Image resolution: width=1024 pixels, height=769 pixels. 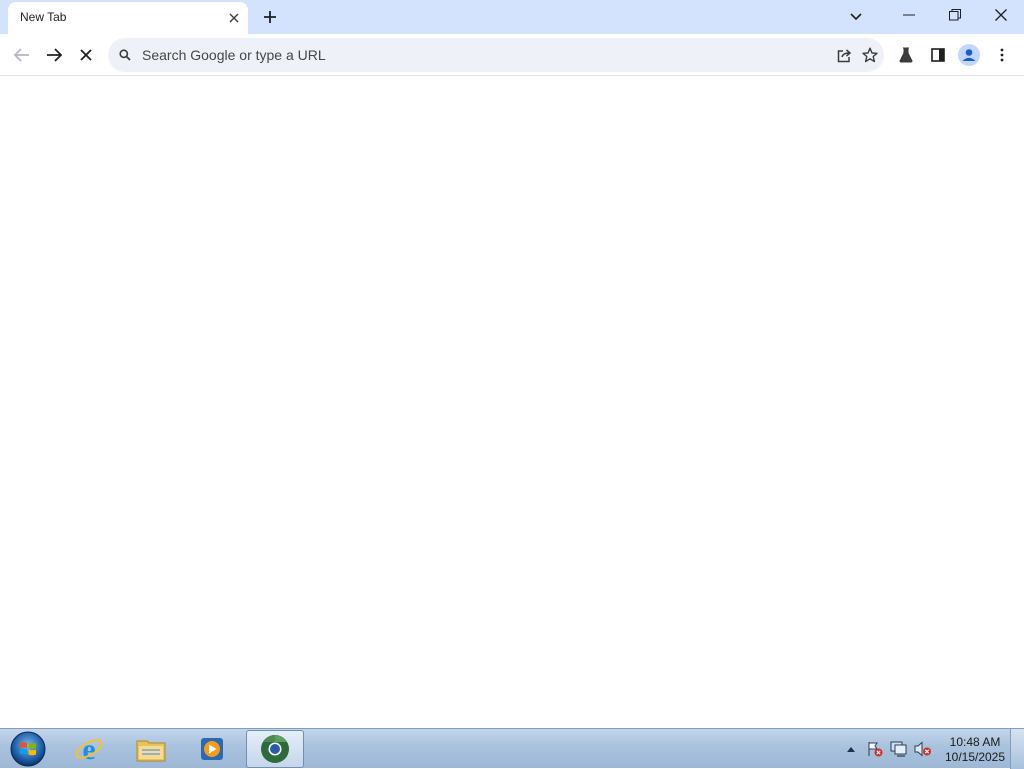 I want to click on taskbar-media-player, so click(x=213, y=749).